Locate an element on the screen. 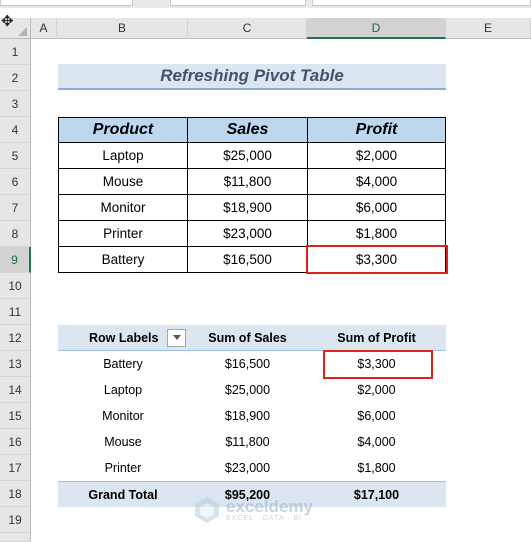 The width and height of the screenshot is (531, 542). pivot-row-sales: $11,800 is located at coordinates (247, 442).